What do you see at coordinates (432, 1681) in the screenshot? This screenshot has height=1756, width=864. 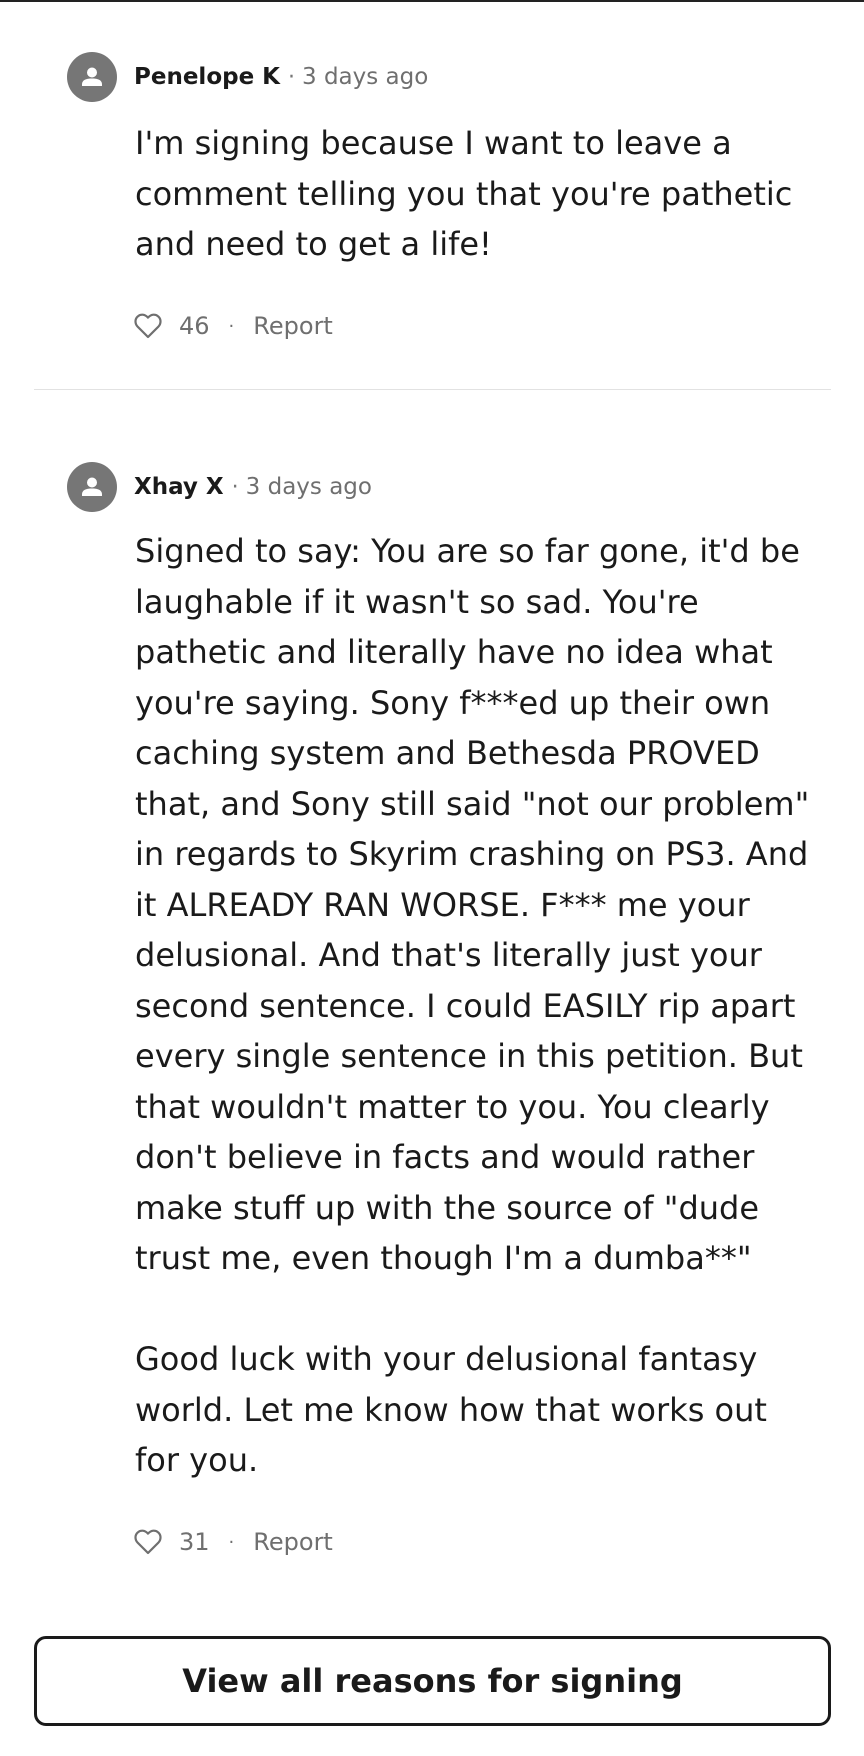 I see `view-all-reasons-button: View all reasons for signing` at bounding box center [432, 1681].